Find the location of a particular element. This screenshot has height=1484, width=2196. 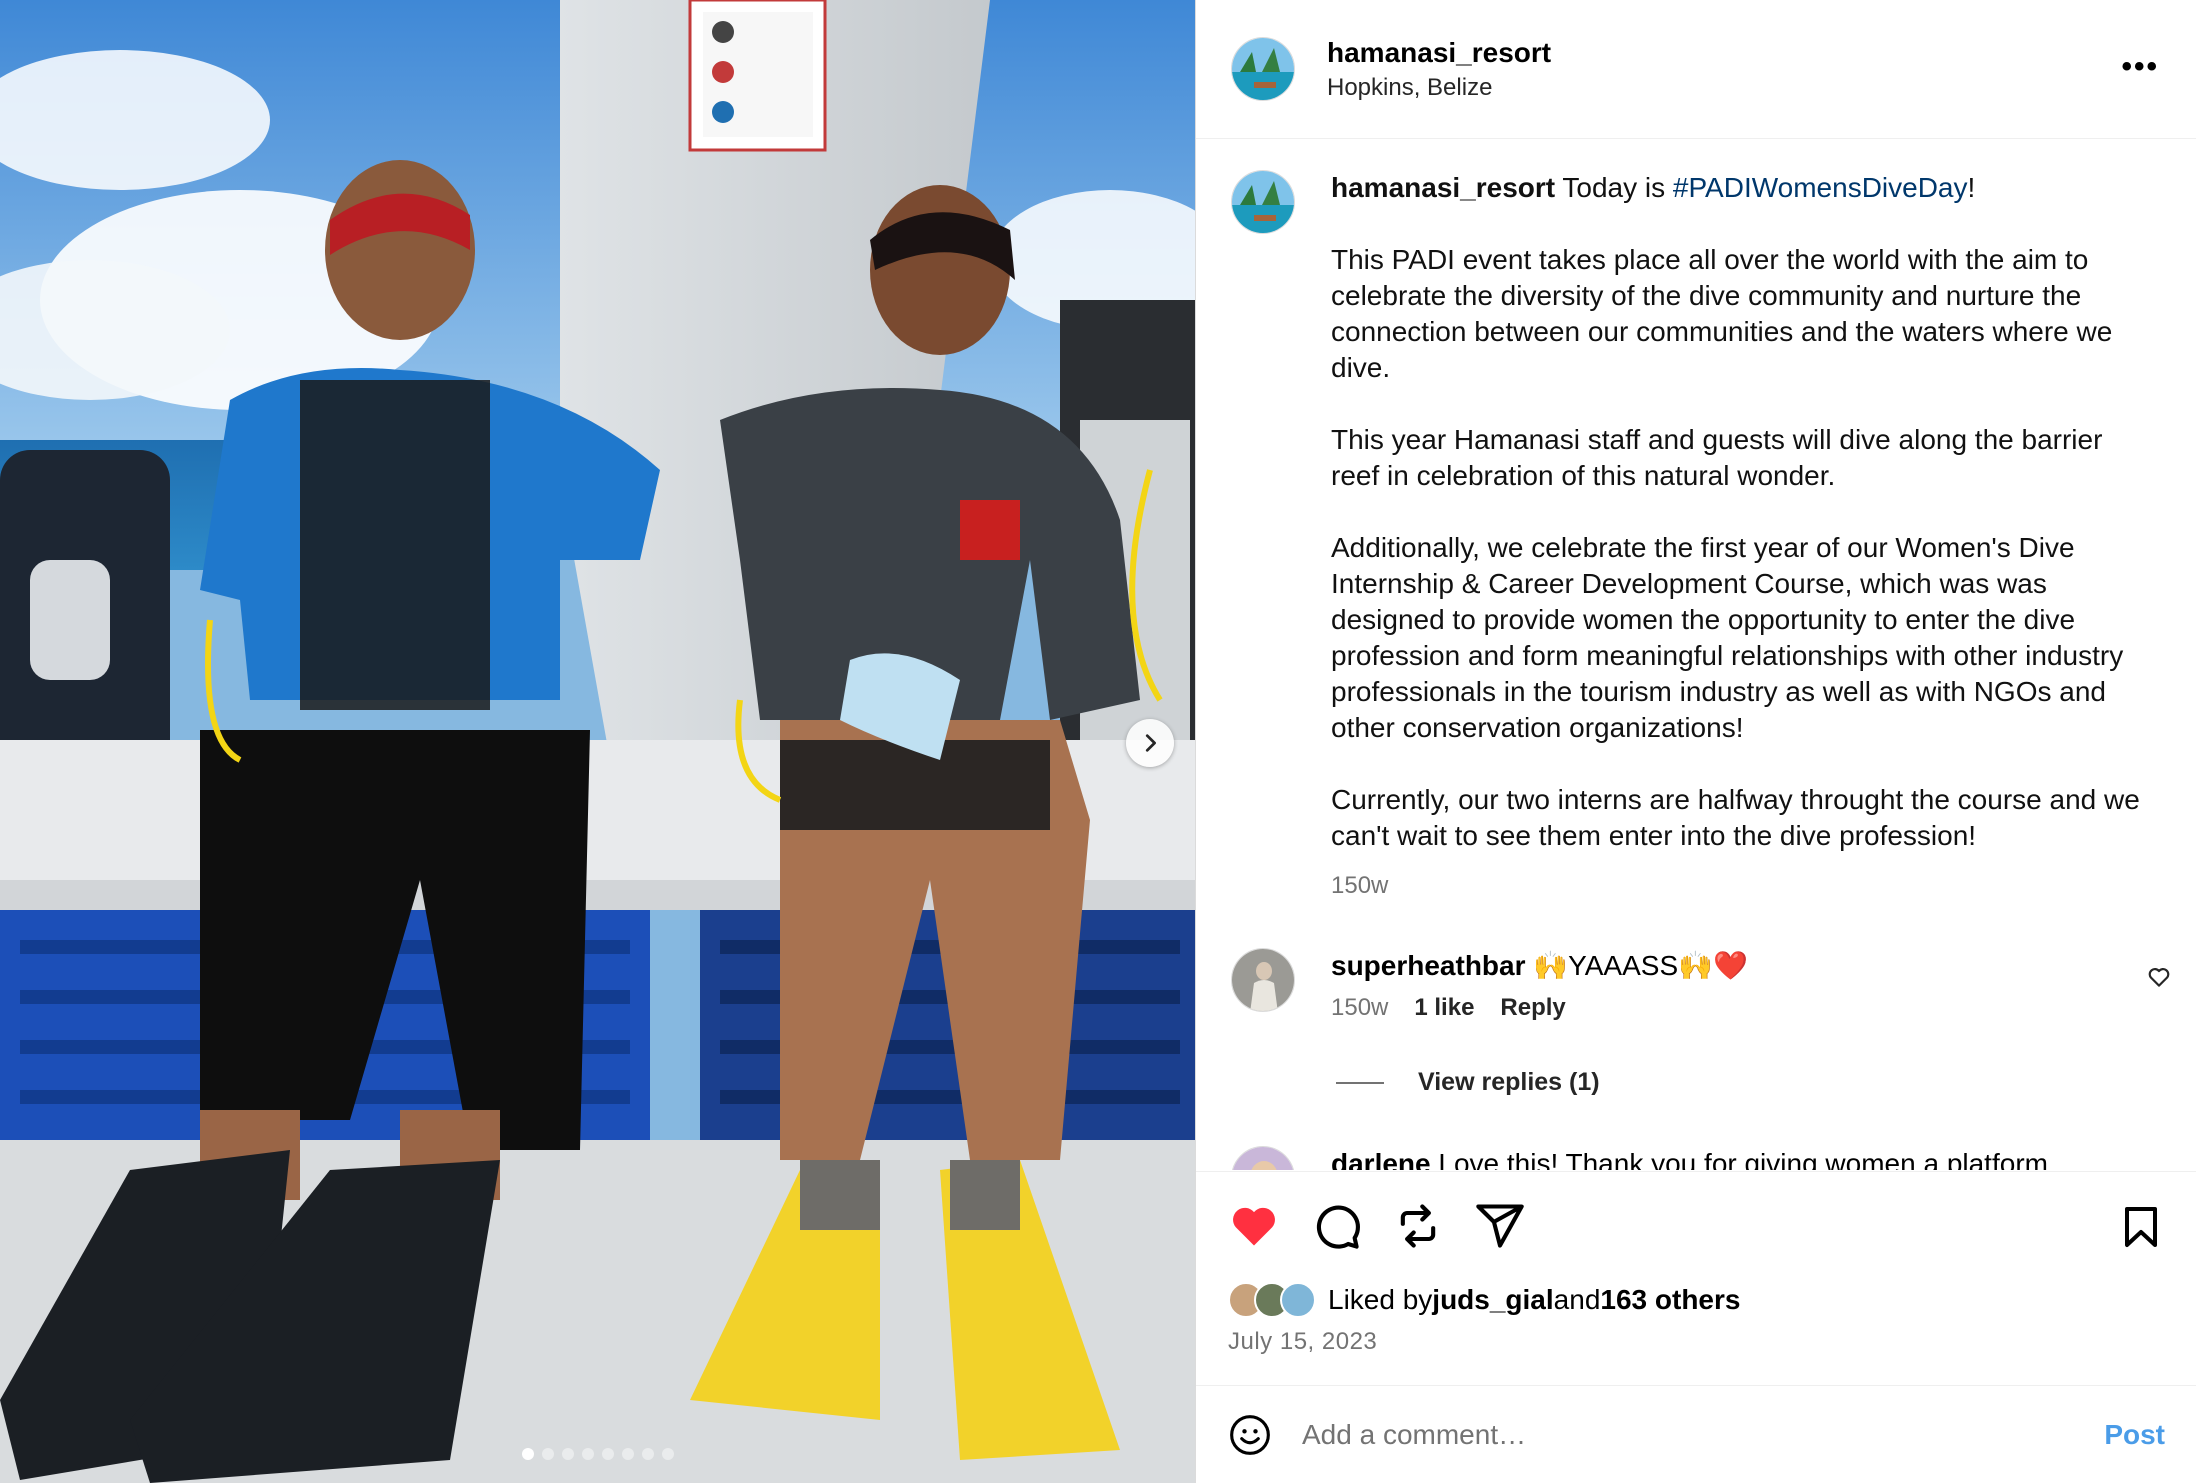

liked-by-user: juds_gial is located at coordinates (1492, 1300).